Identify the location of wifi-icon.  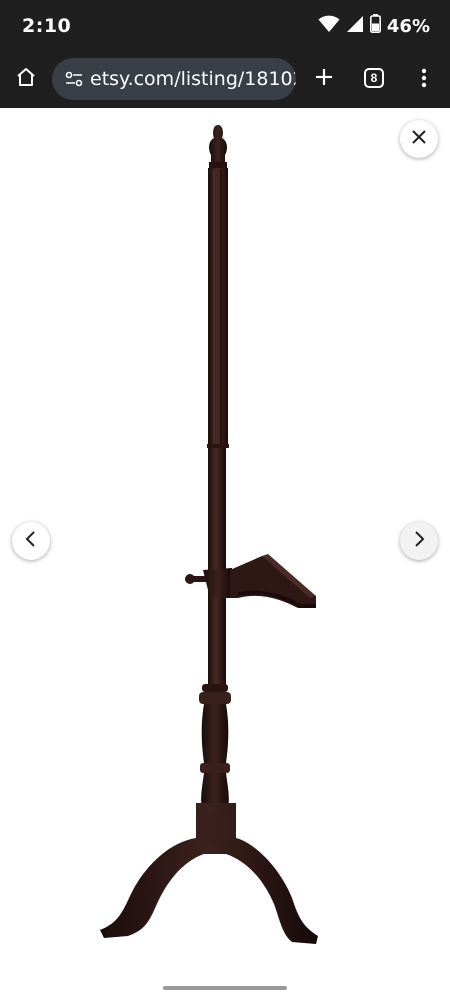
(329, 26).